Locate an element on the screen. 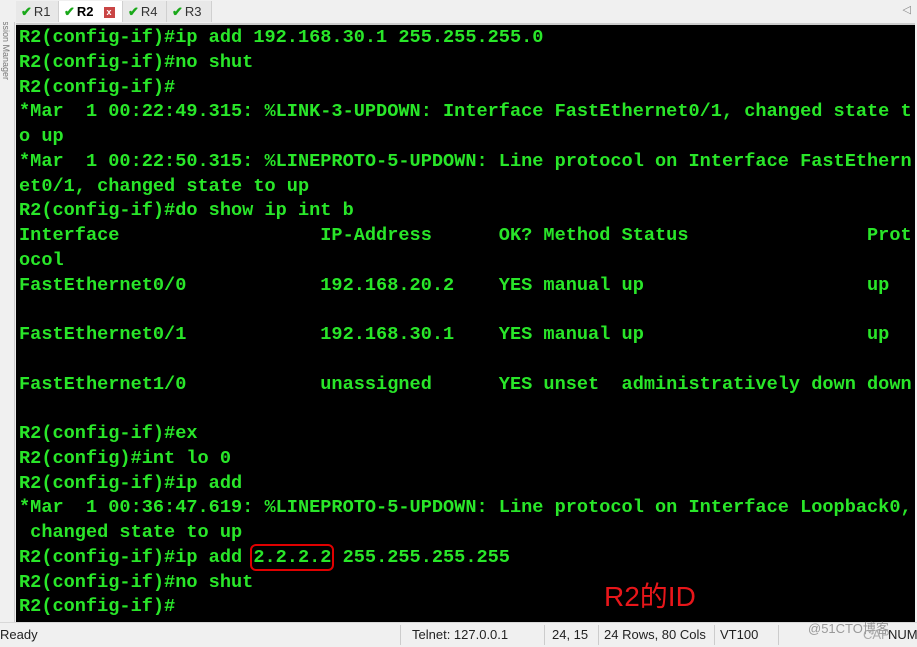  status-emulation: VT100 is located at coordinates (739, 634).